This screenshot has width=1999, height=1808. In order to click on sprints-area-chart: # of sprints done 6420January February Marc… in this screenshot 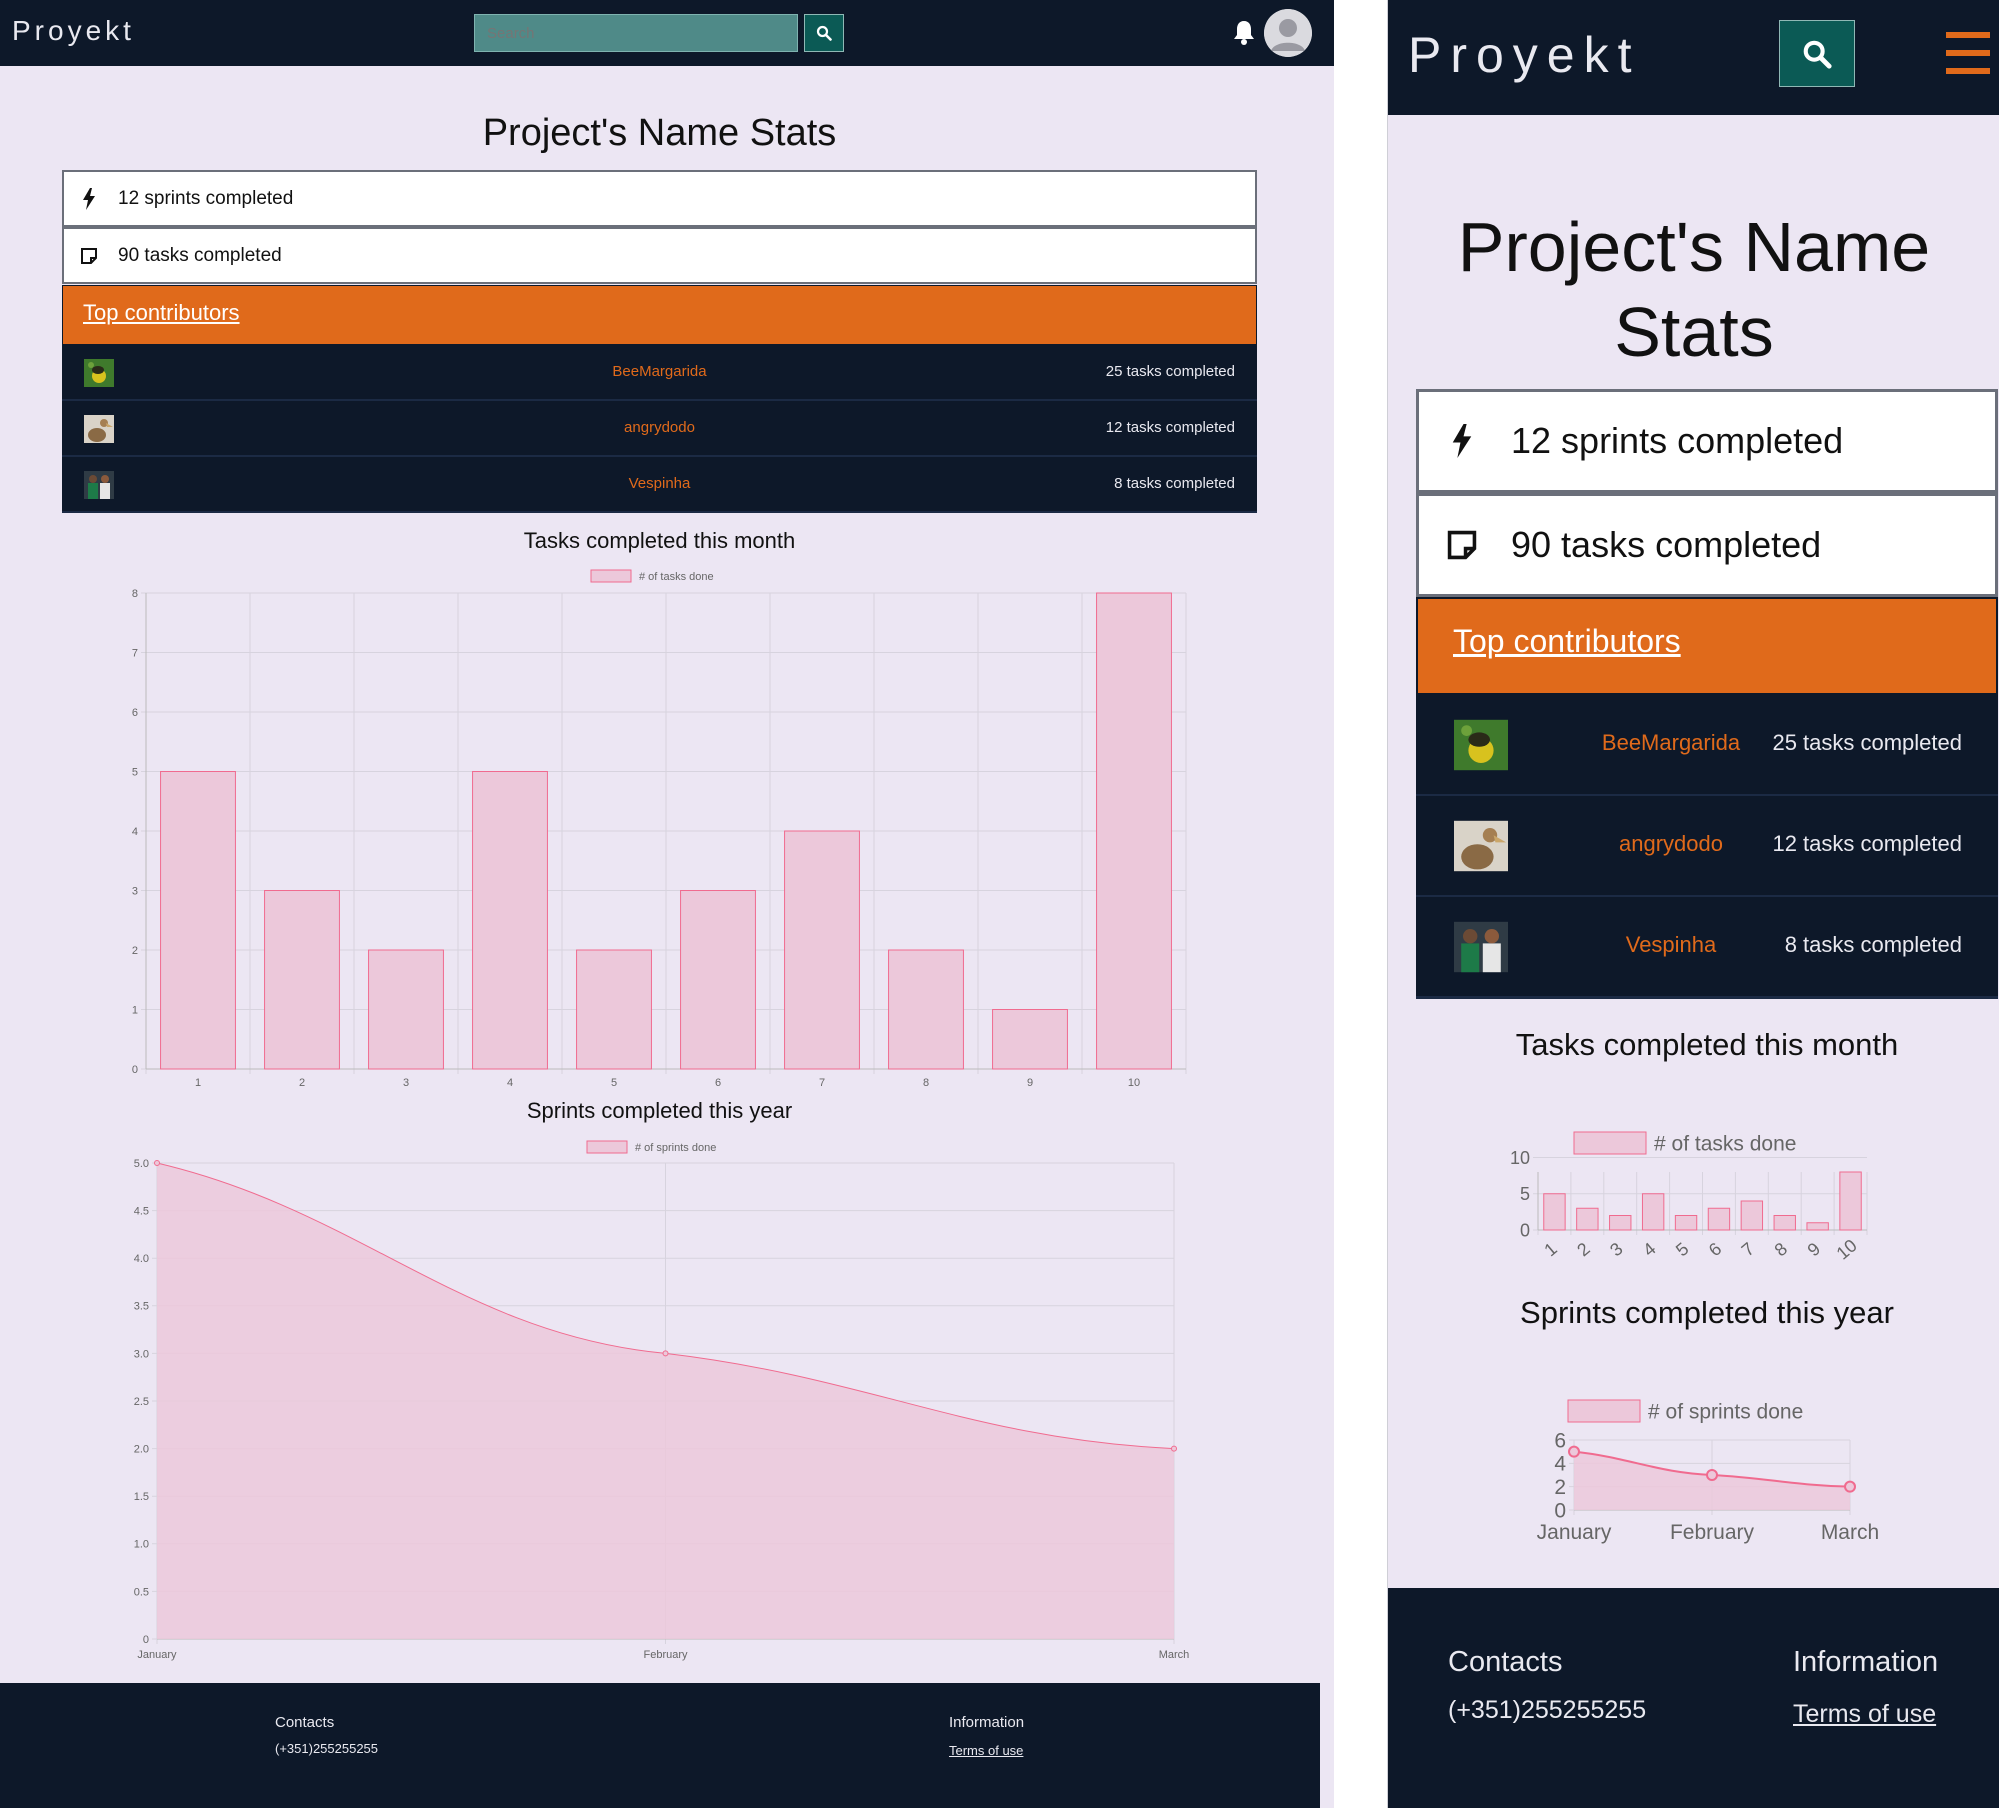, I will do `click(1708, 1471)`.